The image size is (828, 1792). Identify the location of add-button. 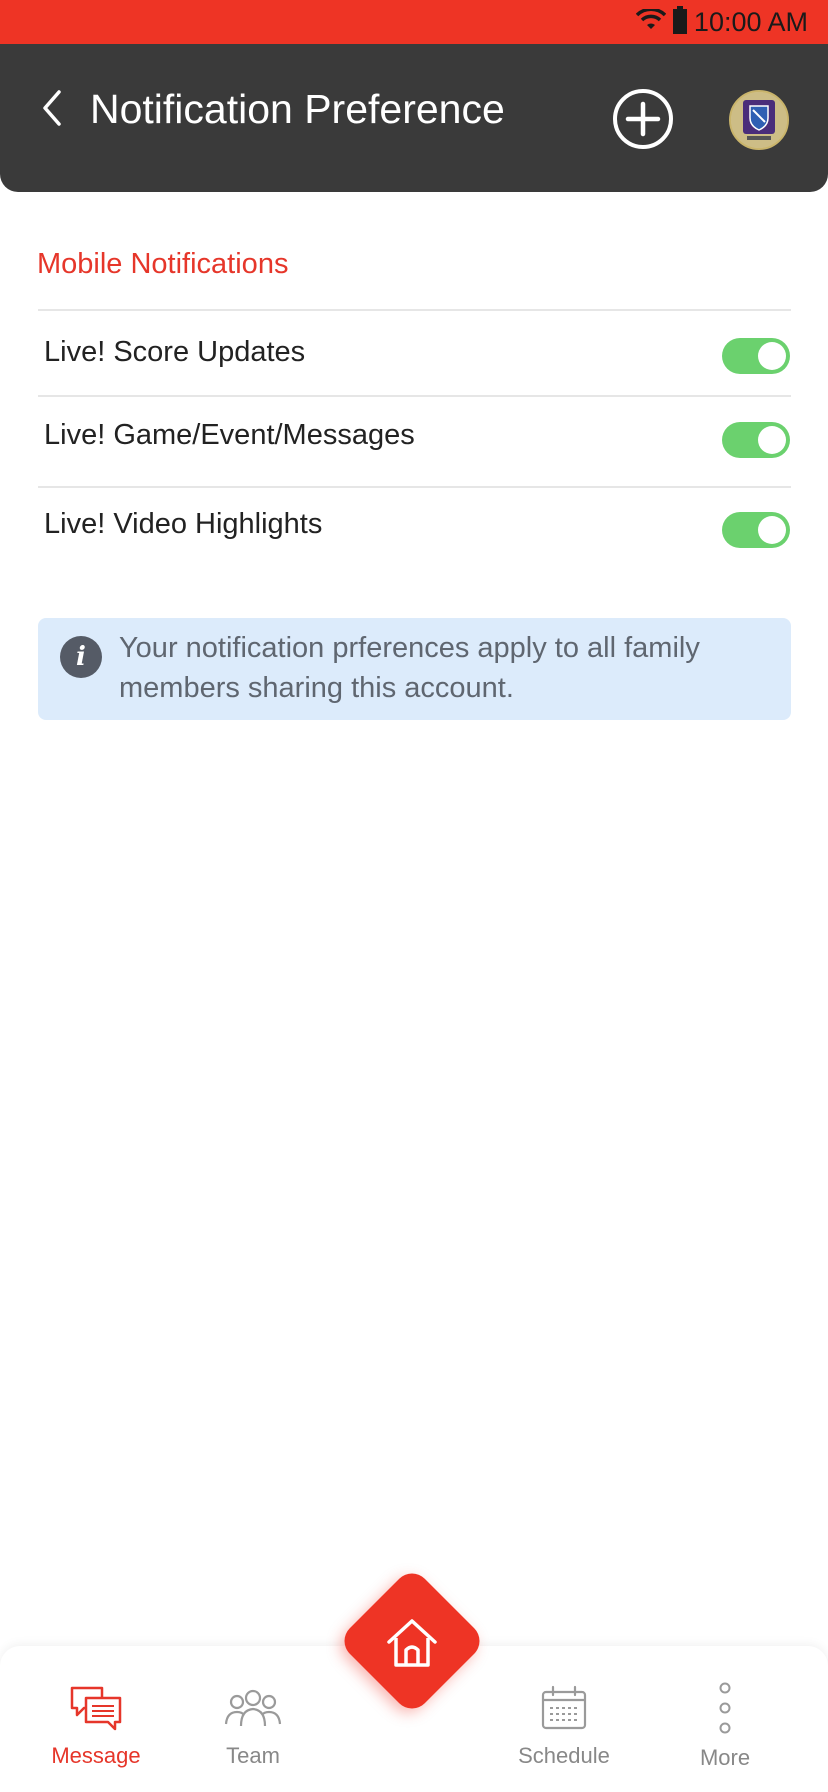
(643, 121).